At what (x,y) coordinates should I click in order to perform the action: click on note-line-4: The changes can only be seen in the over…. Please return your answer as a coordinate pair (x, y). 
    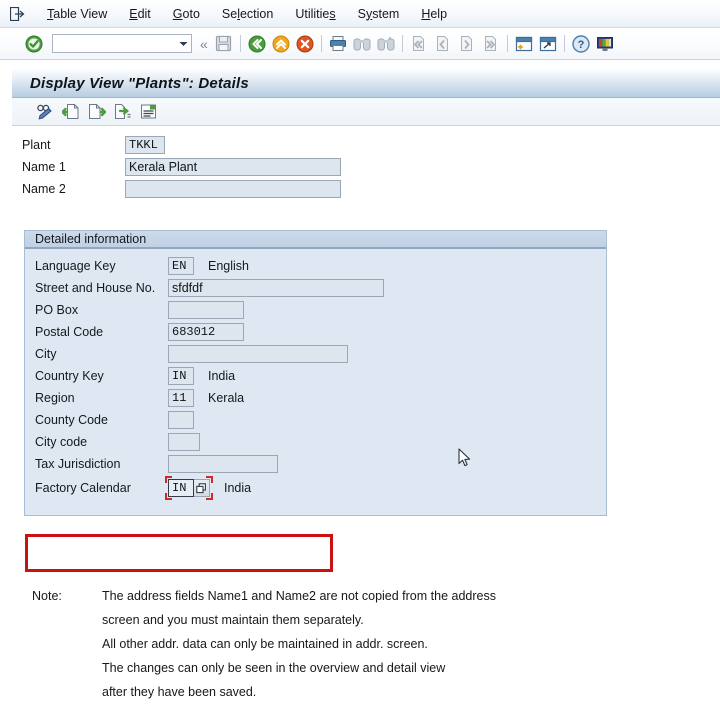
    Looking at the image, I should click on (274, 668).